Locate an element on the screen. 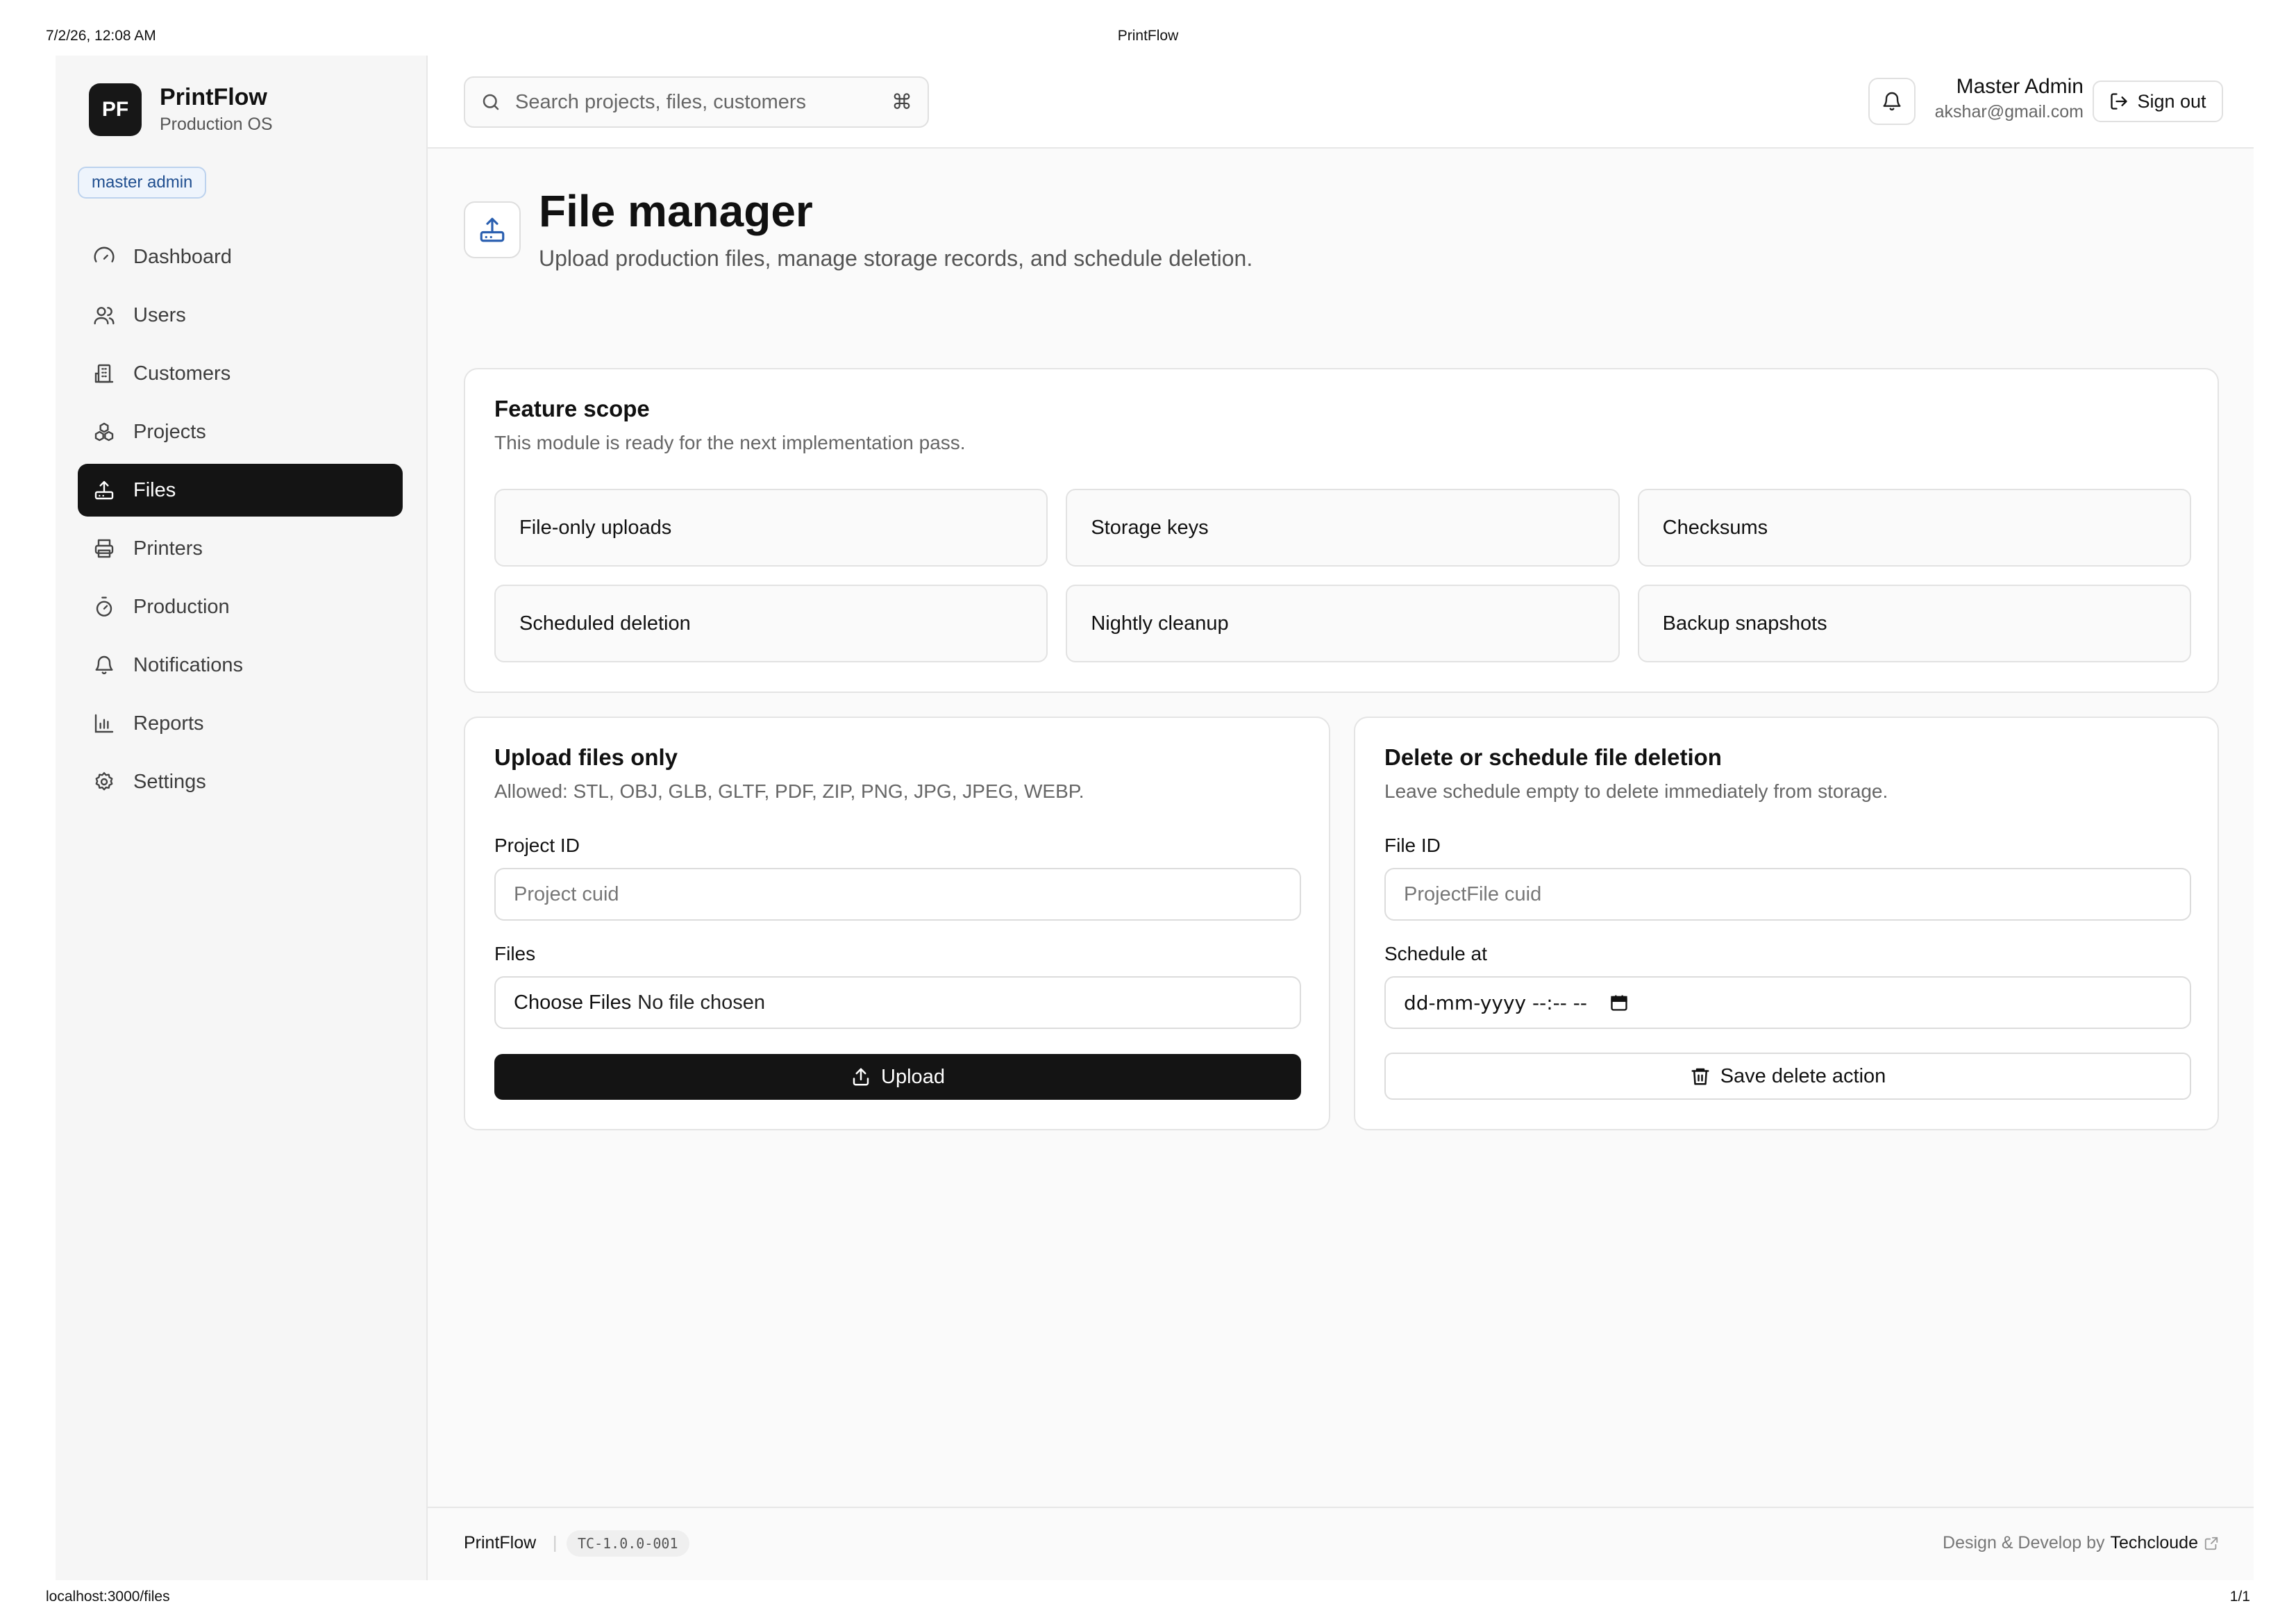 This screenshot has width=2296, height=1624. brand-logo: PF is located at coordinates (115, 109).